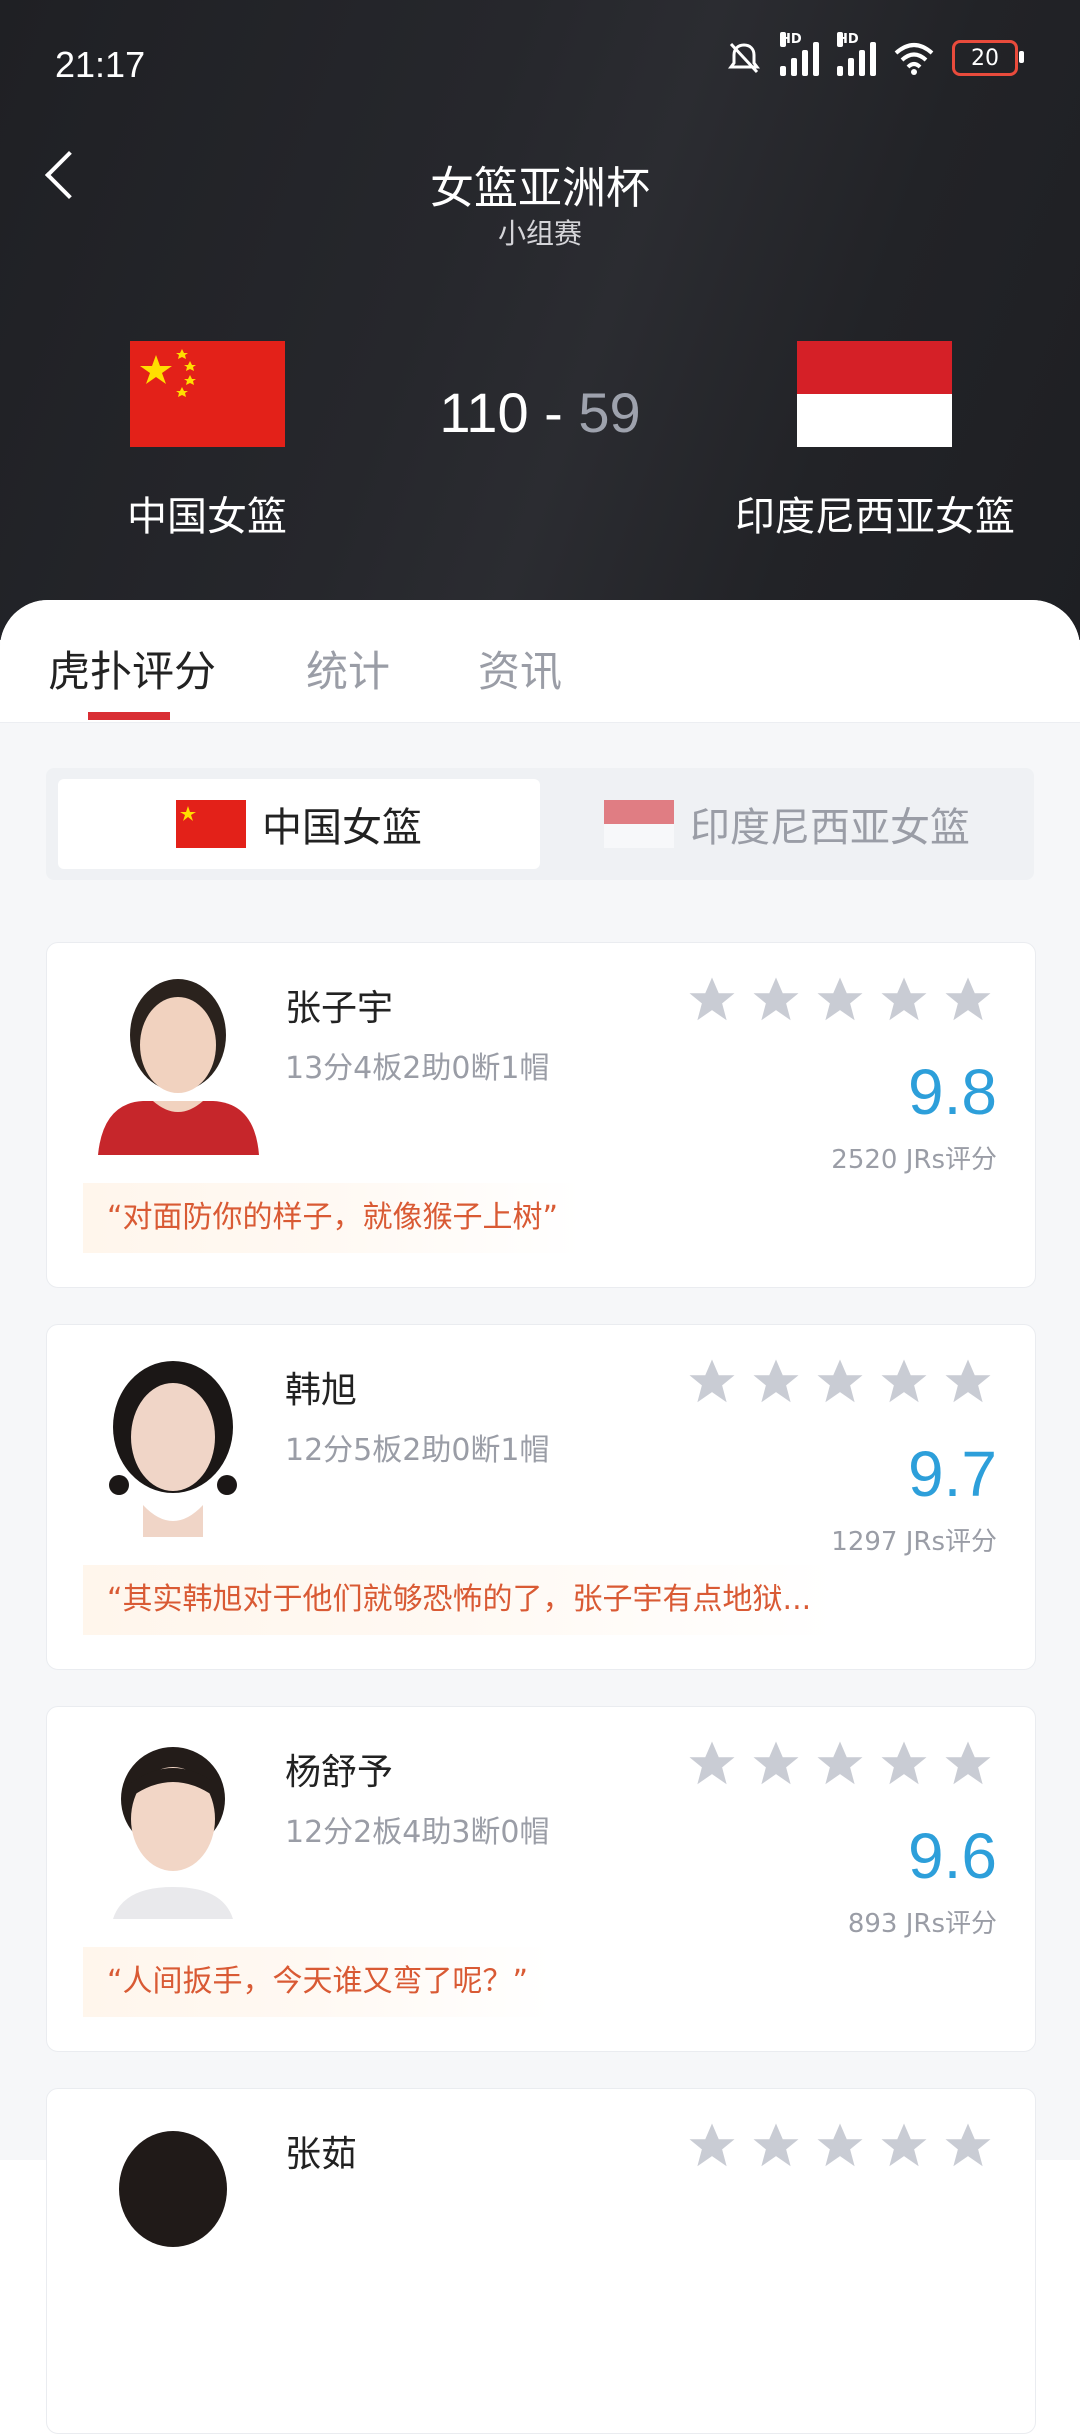 This screenshot has width=1080, height=2434. I want to click on tab-bar: 虎扑评分 统计 资讯, so click(540, 661).